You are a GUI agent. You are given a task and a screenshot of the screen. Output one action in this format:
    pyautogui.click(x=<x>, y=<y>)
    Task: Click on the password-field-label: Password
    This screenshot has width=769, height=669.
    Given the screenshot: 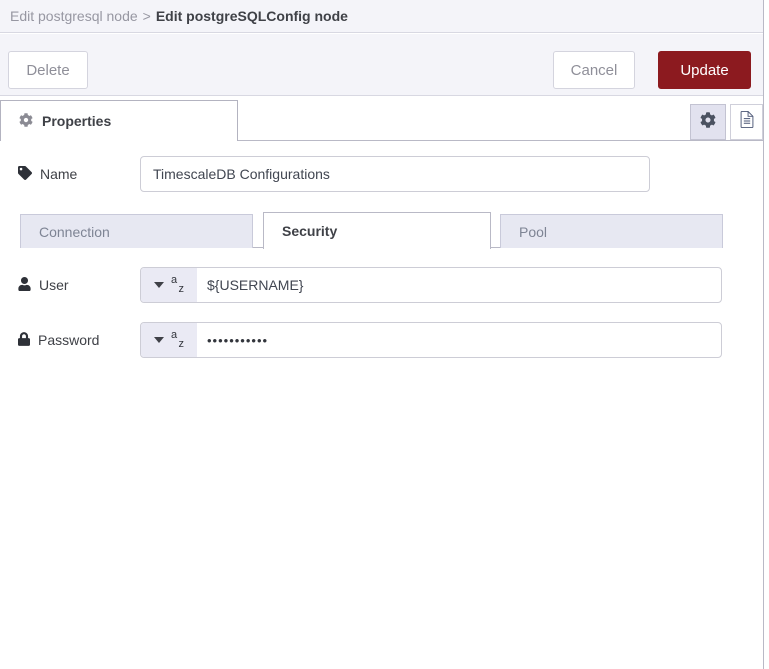 What is the action you would take?
    pyautogui.click(x=58, y=340)
    